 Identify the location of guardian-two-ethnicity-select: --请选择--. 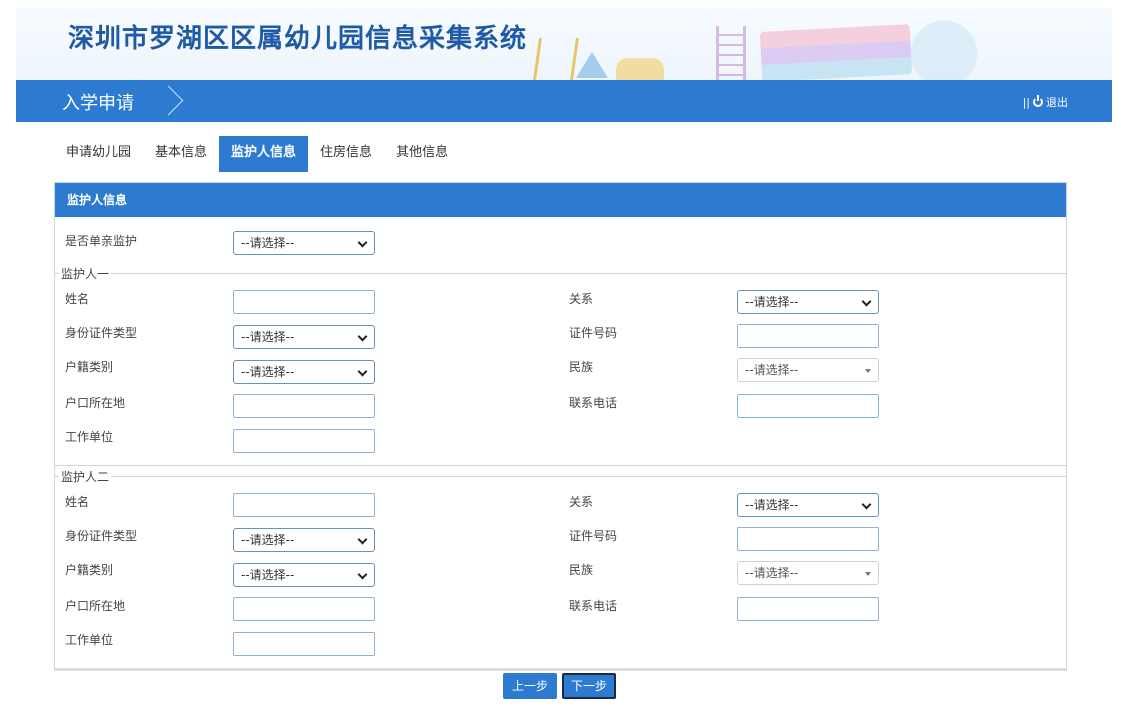
(808, 573).